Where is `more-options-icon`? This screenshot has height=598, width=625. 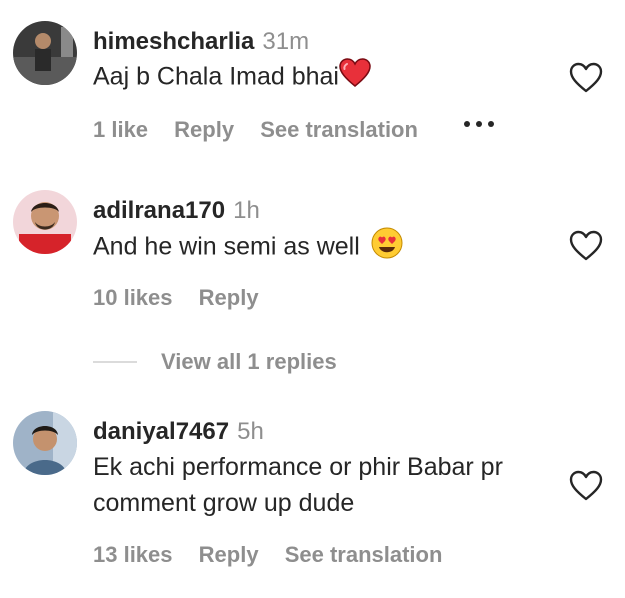 more-options-icon is located at coordinates (479, 124).